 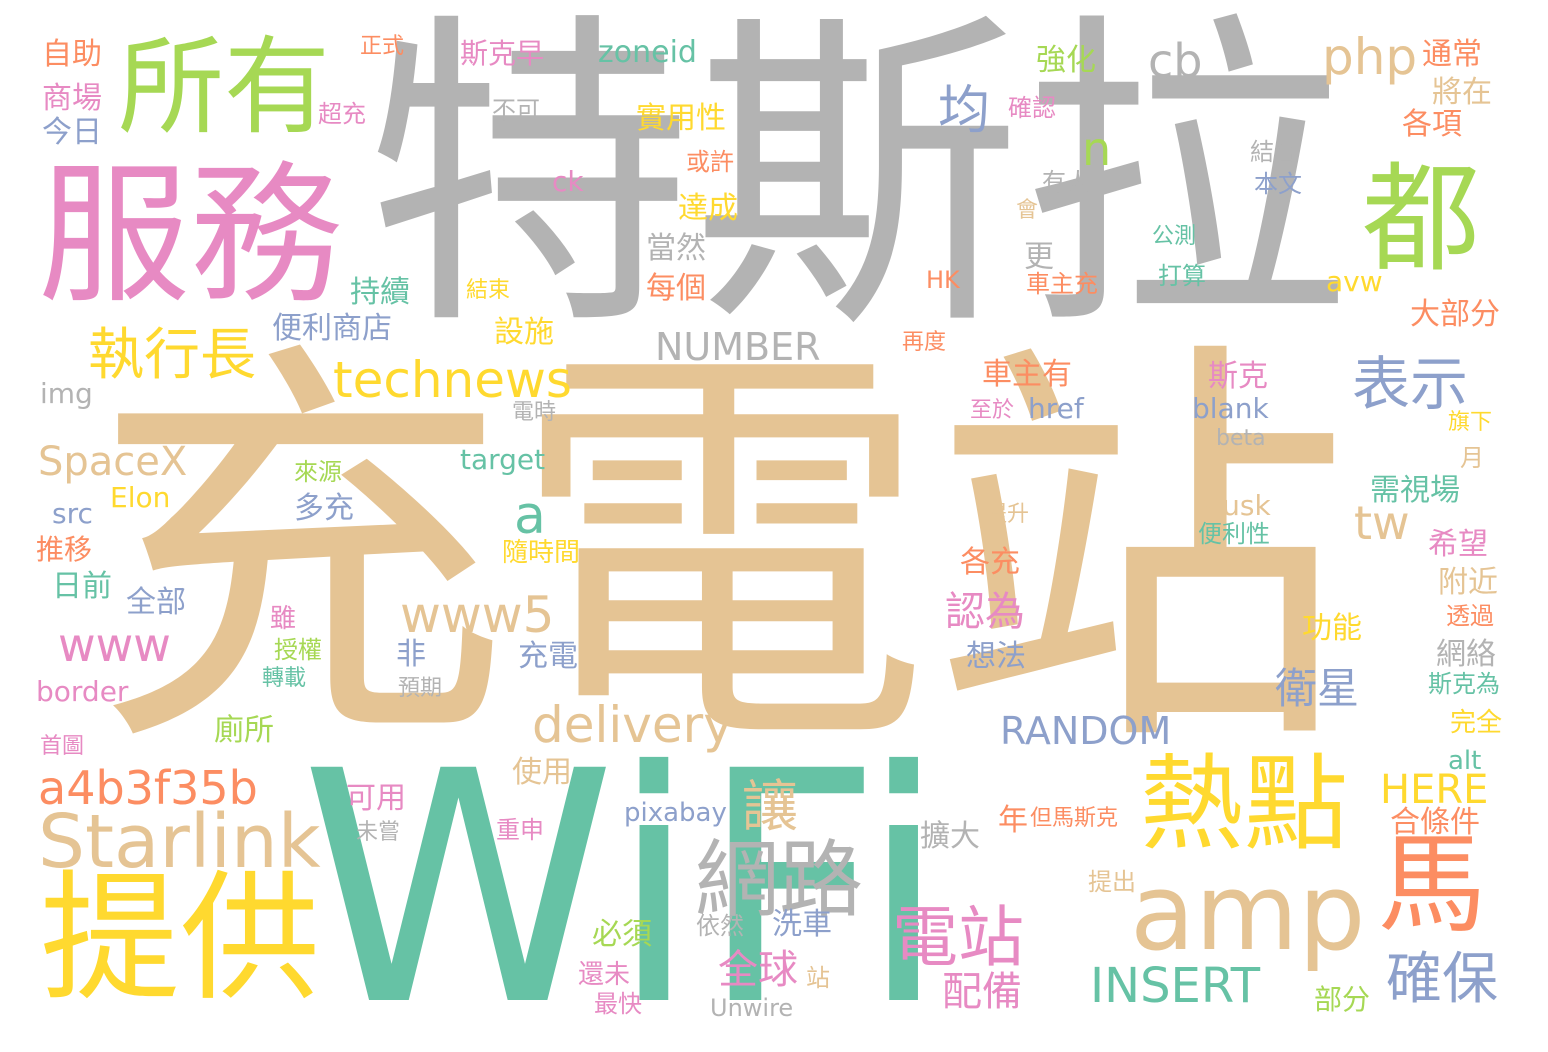 I want to click on word-自助: 自助, so click(x=72, y=54).